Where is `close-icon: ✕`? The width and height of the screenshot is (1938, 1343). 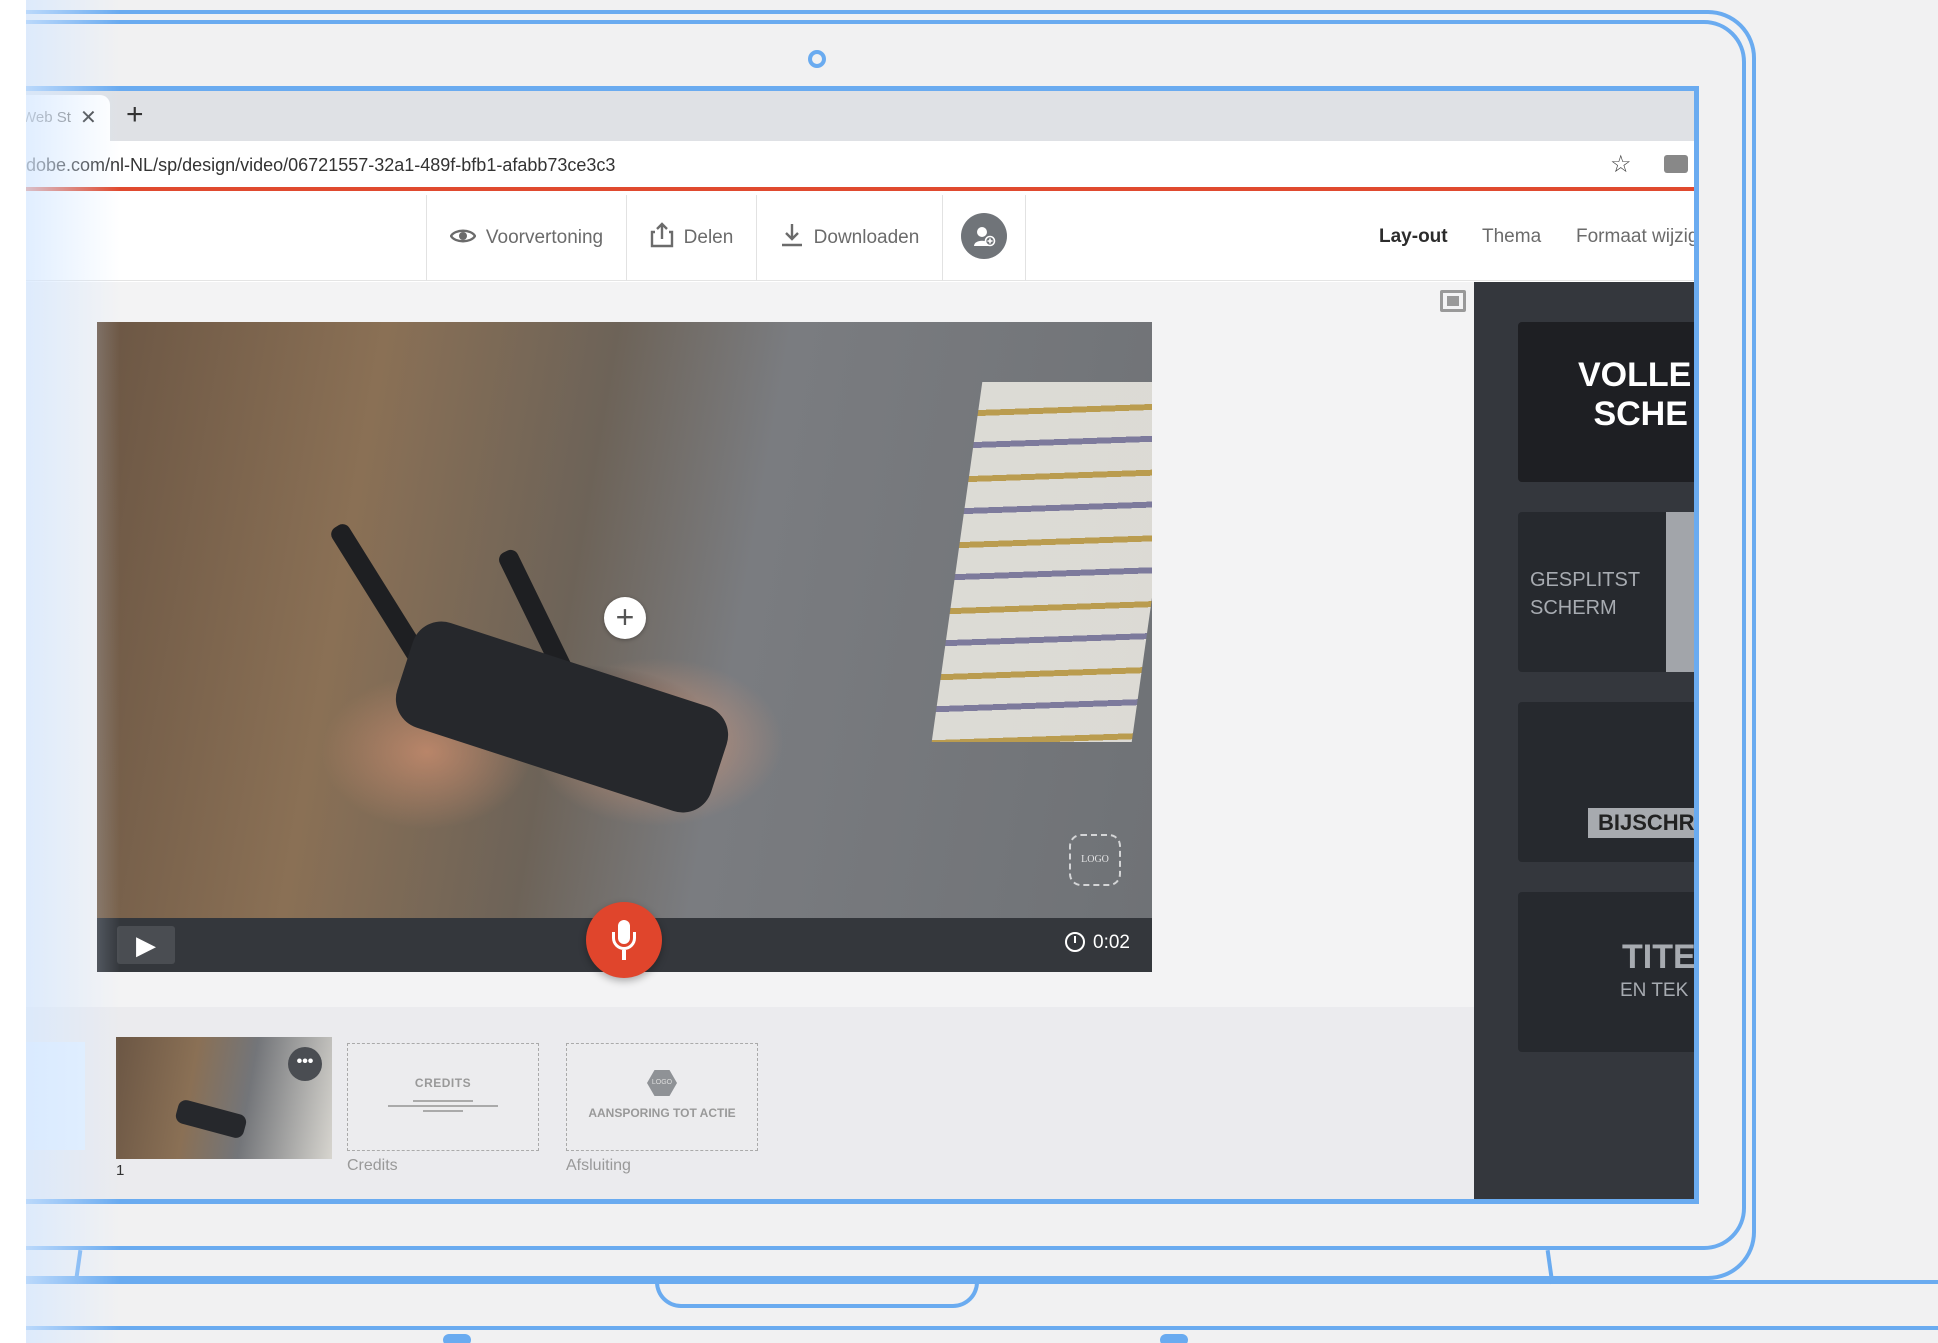
close-icon: ✕ is located at coordinates (88, 117).